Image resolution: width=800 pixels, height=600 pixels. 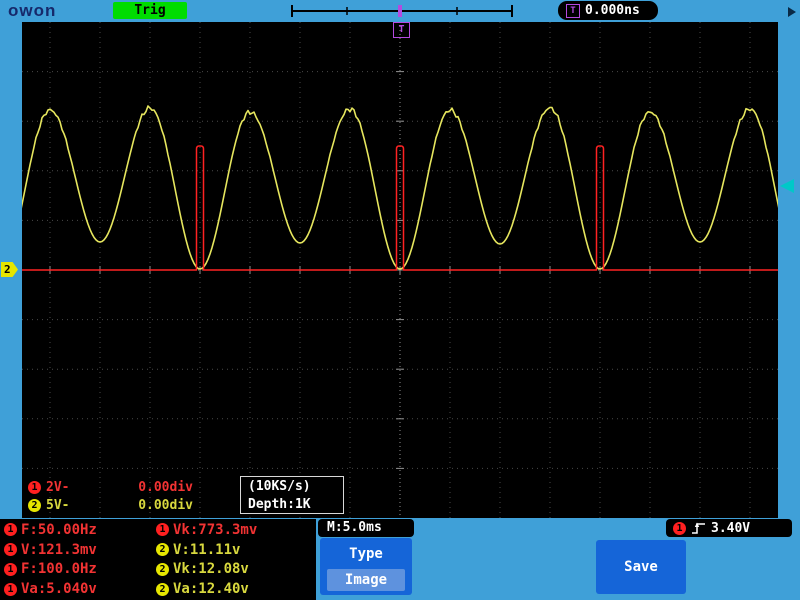 I want to click on trigger-position-tick, so click(x=400, y=11).